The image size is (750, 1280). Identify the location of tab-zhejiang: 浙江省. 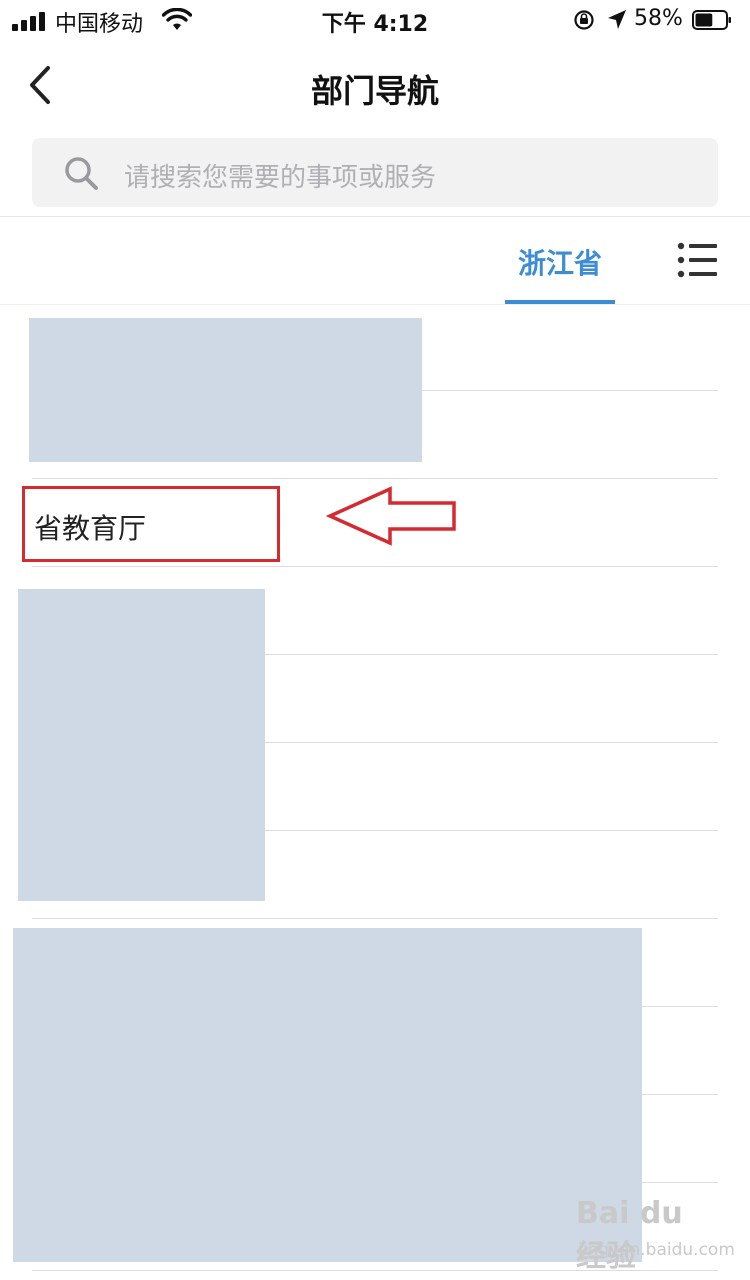
(560, 261).